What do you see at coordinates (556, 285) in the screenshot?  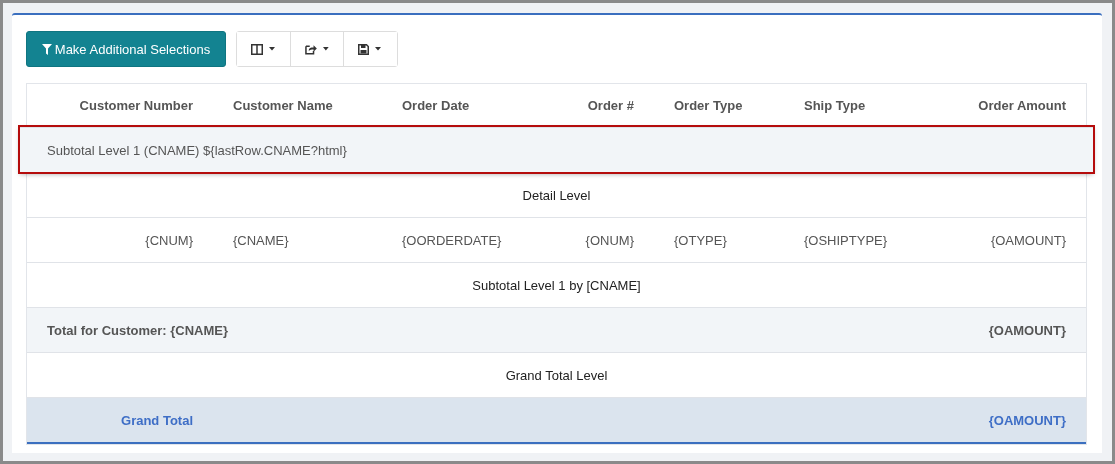 I see `section-label: Subtotal Level 1 by [CNAME]` at bounding box center [556, 285].